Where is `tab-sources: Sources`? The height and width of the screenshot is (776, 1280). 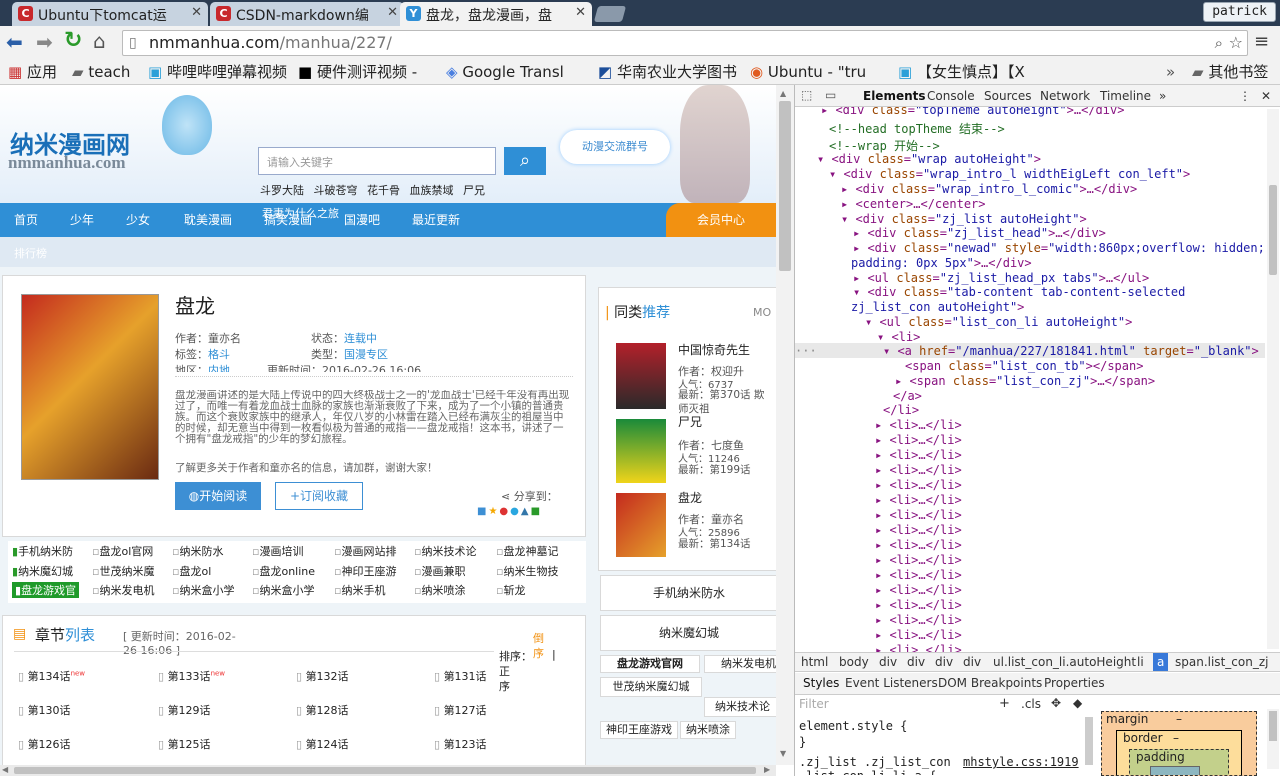 tab-sources: Sources is located at coordinates (1007, 96).